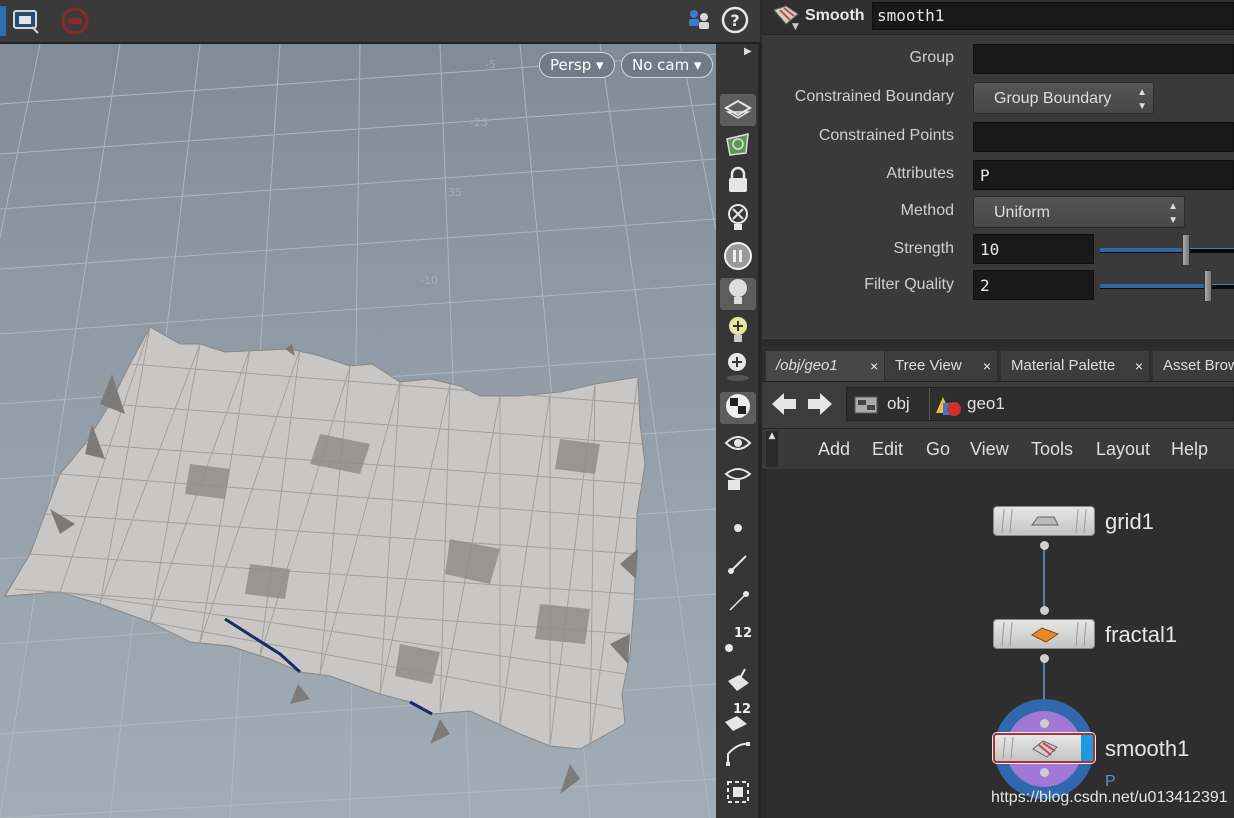 The height and width of the screenshot is (818, 1234). I want to click on lock-icon, so click(738, 182).